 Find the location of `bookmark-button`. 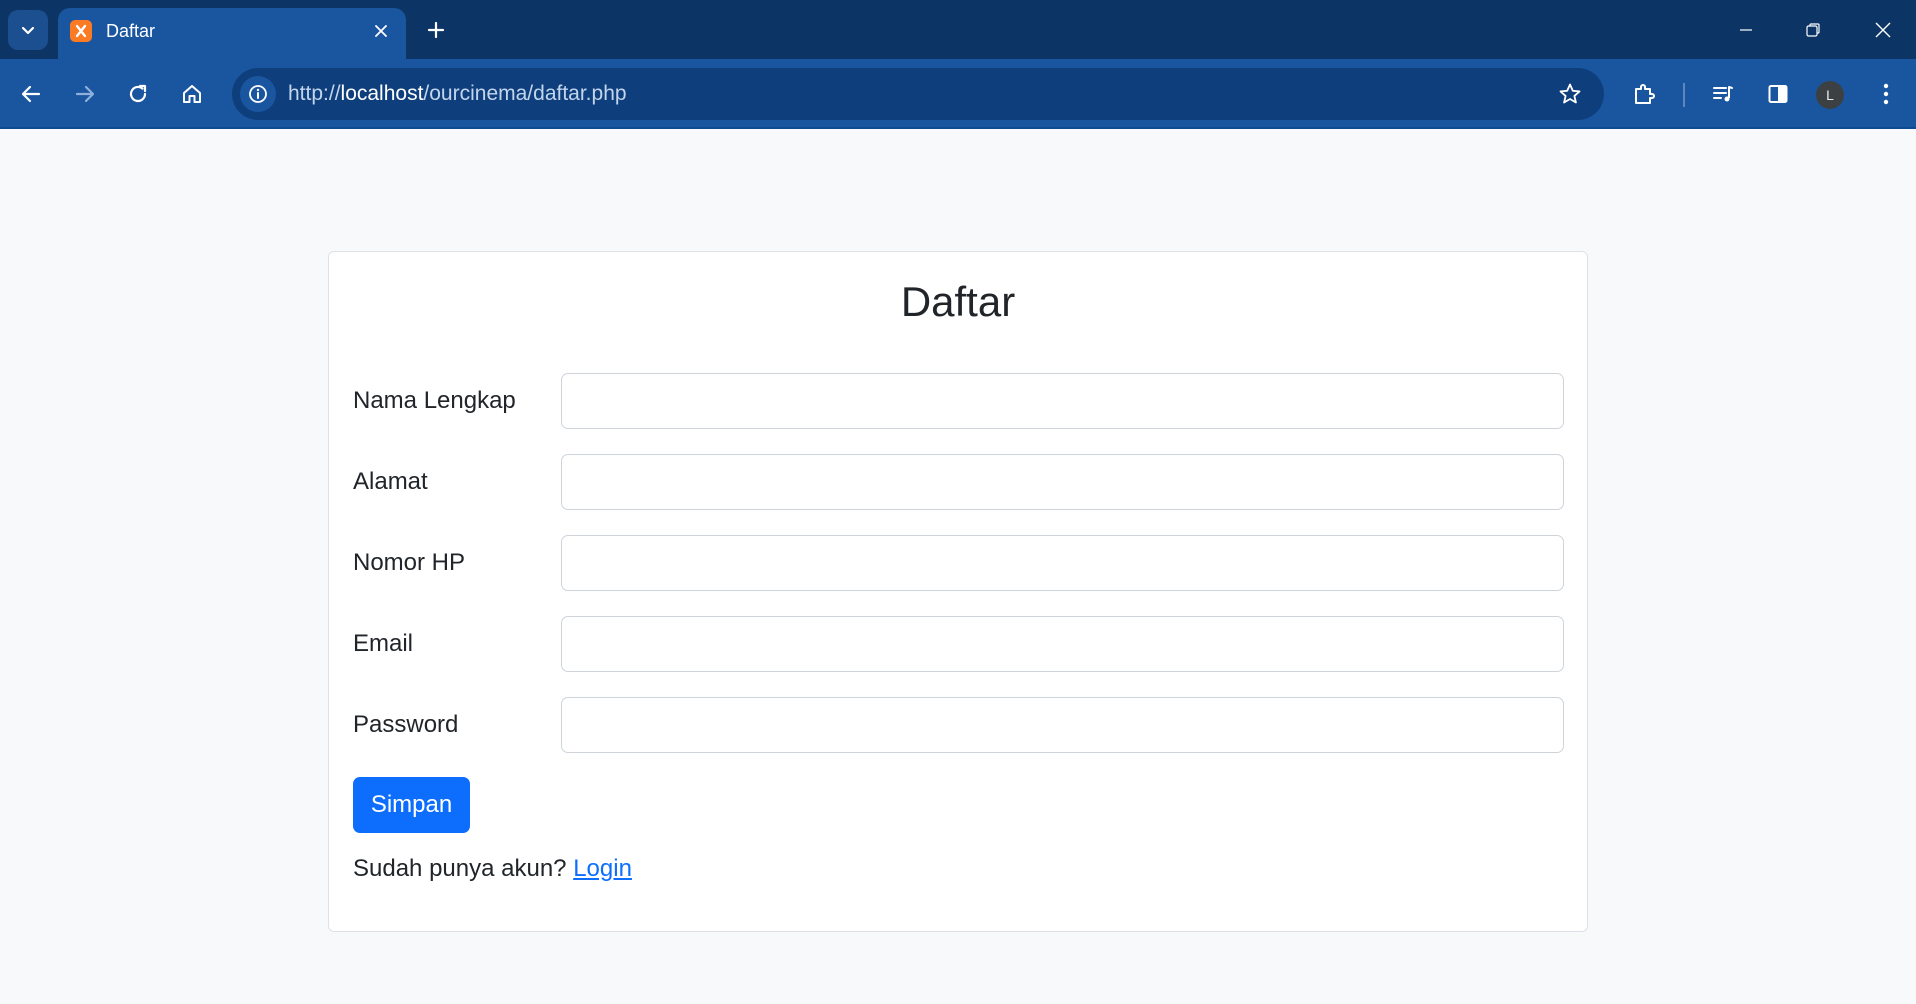

bookmark-button is located at coordinates (1570, 94).